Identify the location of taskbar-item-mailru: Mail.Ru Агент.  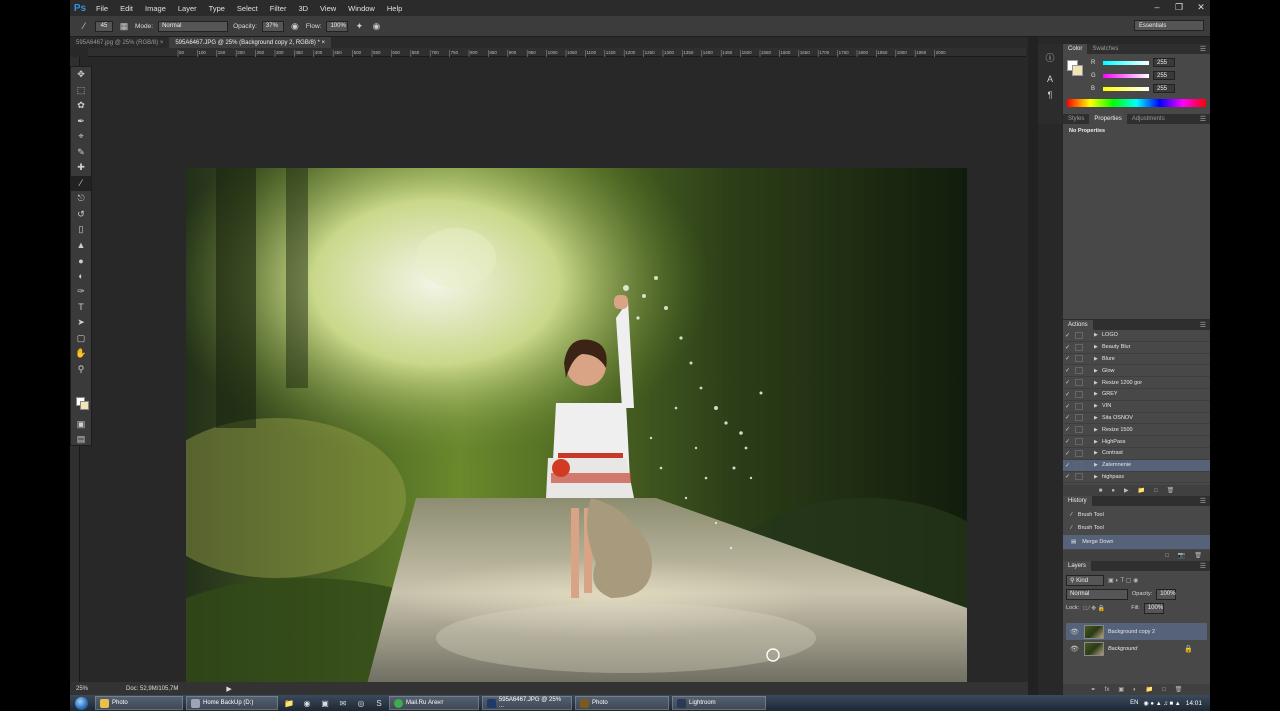
(434, 703).